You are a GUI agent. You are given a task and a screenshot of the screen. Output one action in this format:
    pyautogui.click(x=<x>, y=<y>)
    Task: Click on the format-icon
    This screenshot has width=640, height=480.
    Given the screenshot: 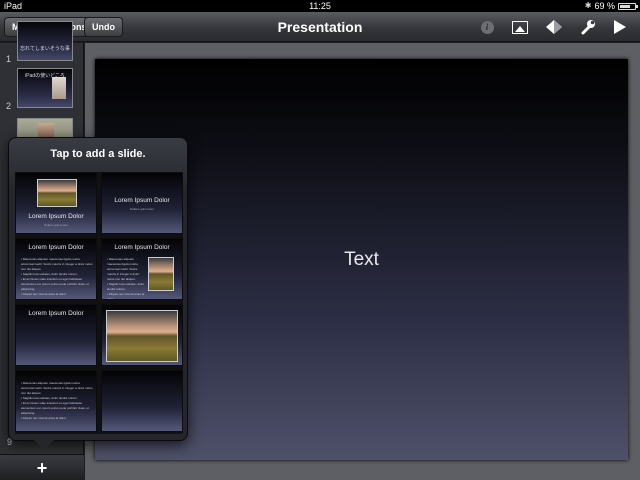 What is the action you would take?
    pyautogui.click(x=554, y=27)
    